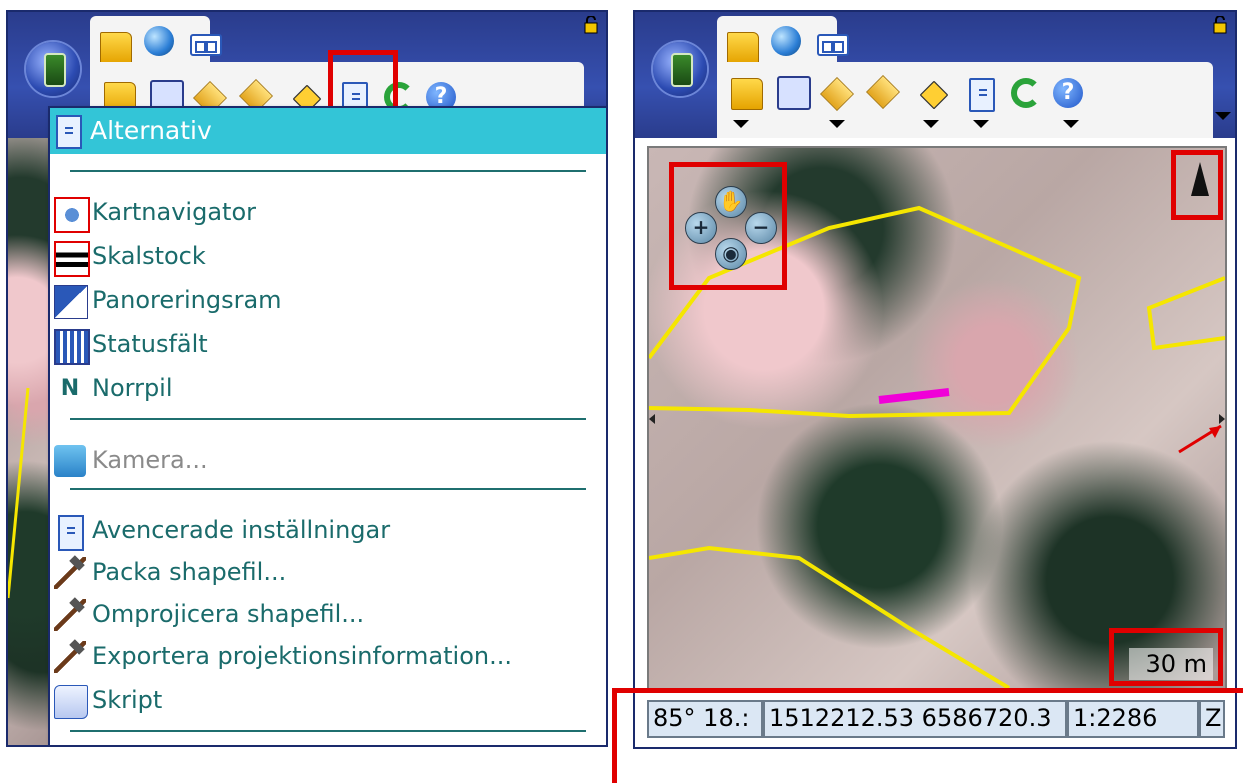  I want to click on menu-item-skalstock: Skalstock, so click(328, 257).